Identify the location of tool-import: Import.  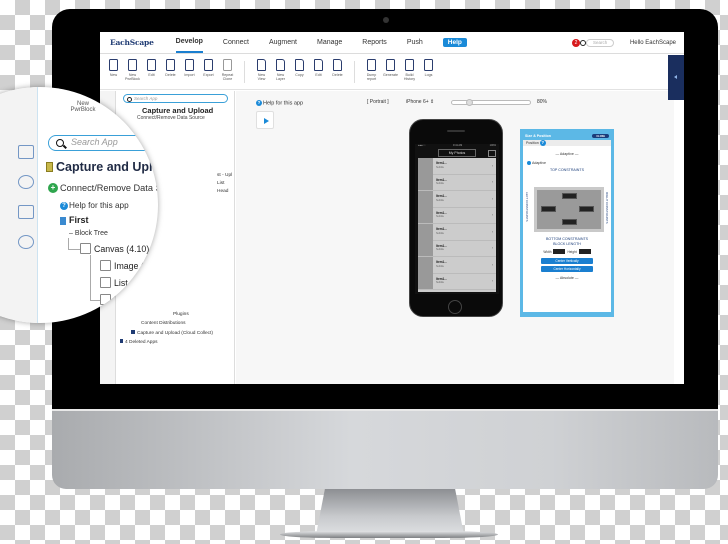
(189, 68).